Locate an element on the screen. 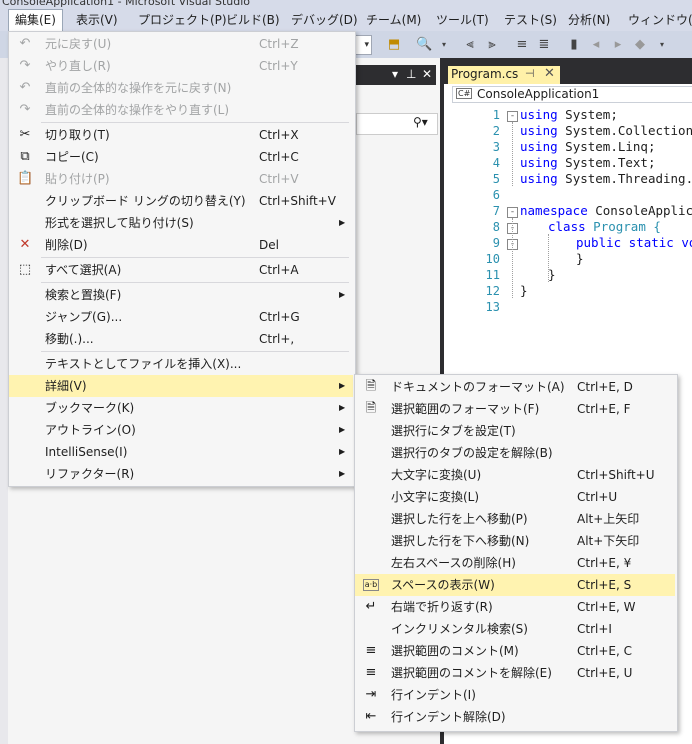 The image size is (692, 744). edit-menu-item: ジャンプ(G)... Ctrl+G is located at coordinates (181, 317).